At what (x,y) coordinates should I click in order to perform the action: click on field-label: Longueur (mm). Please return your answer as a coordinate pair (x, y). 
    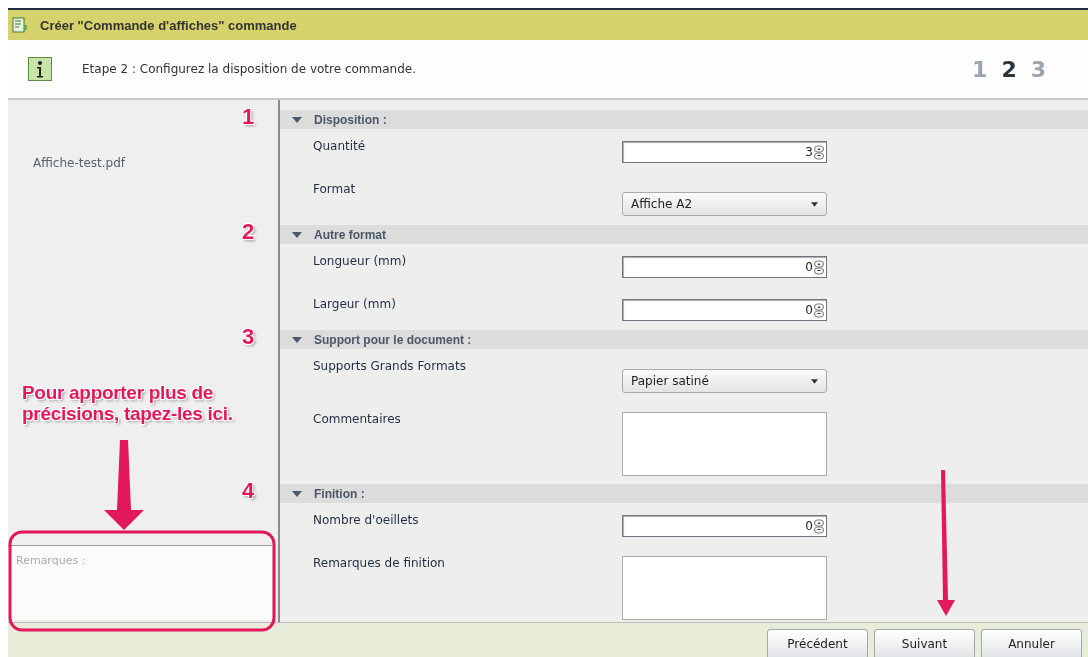
    Looking at the image, I should click on (360, 260).